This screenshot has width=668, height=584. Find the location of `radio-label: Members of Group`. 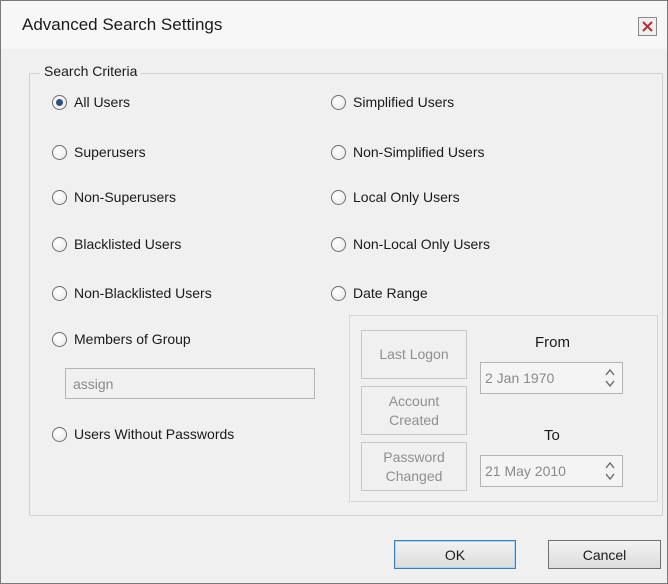

radio-label: Members of Group is located at coordinates (132, 339).